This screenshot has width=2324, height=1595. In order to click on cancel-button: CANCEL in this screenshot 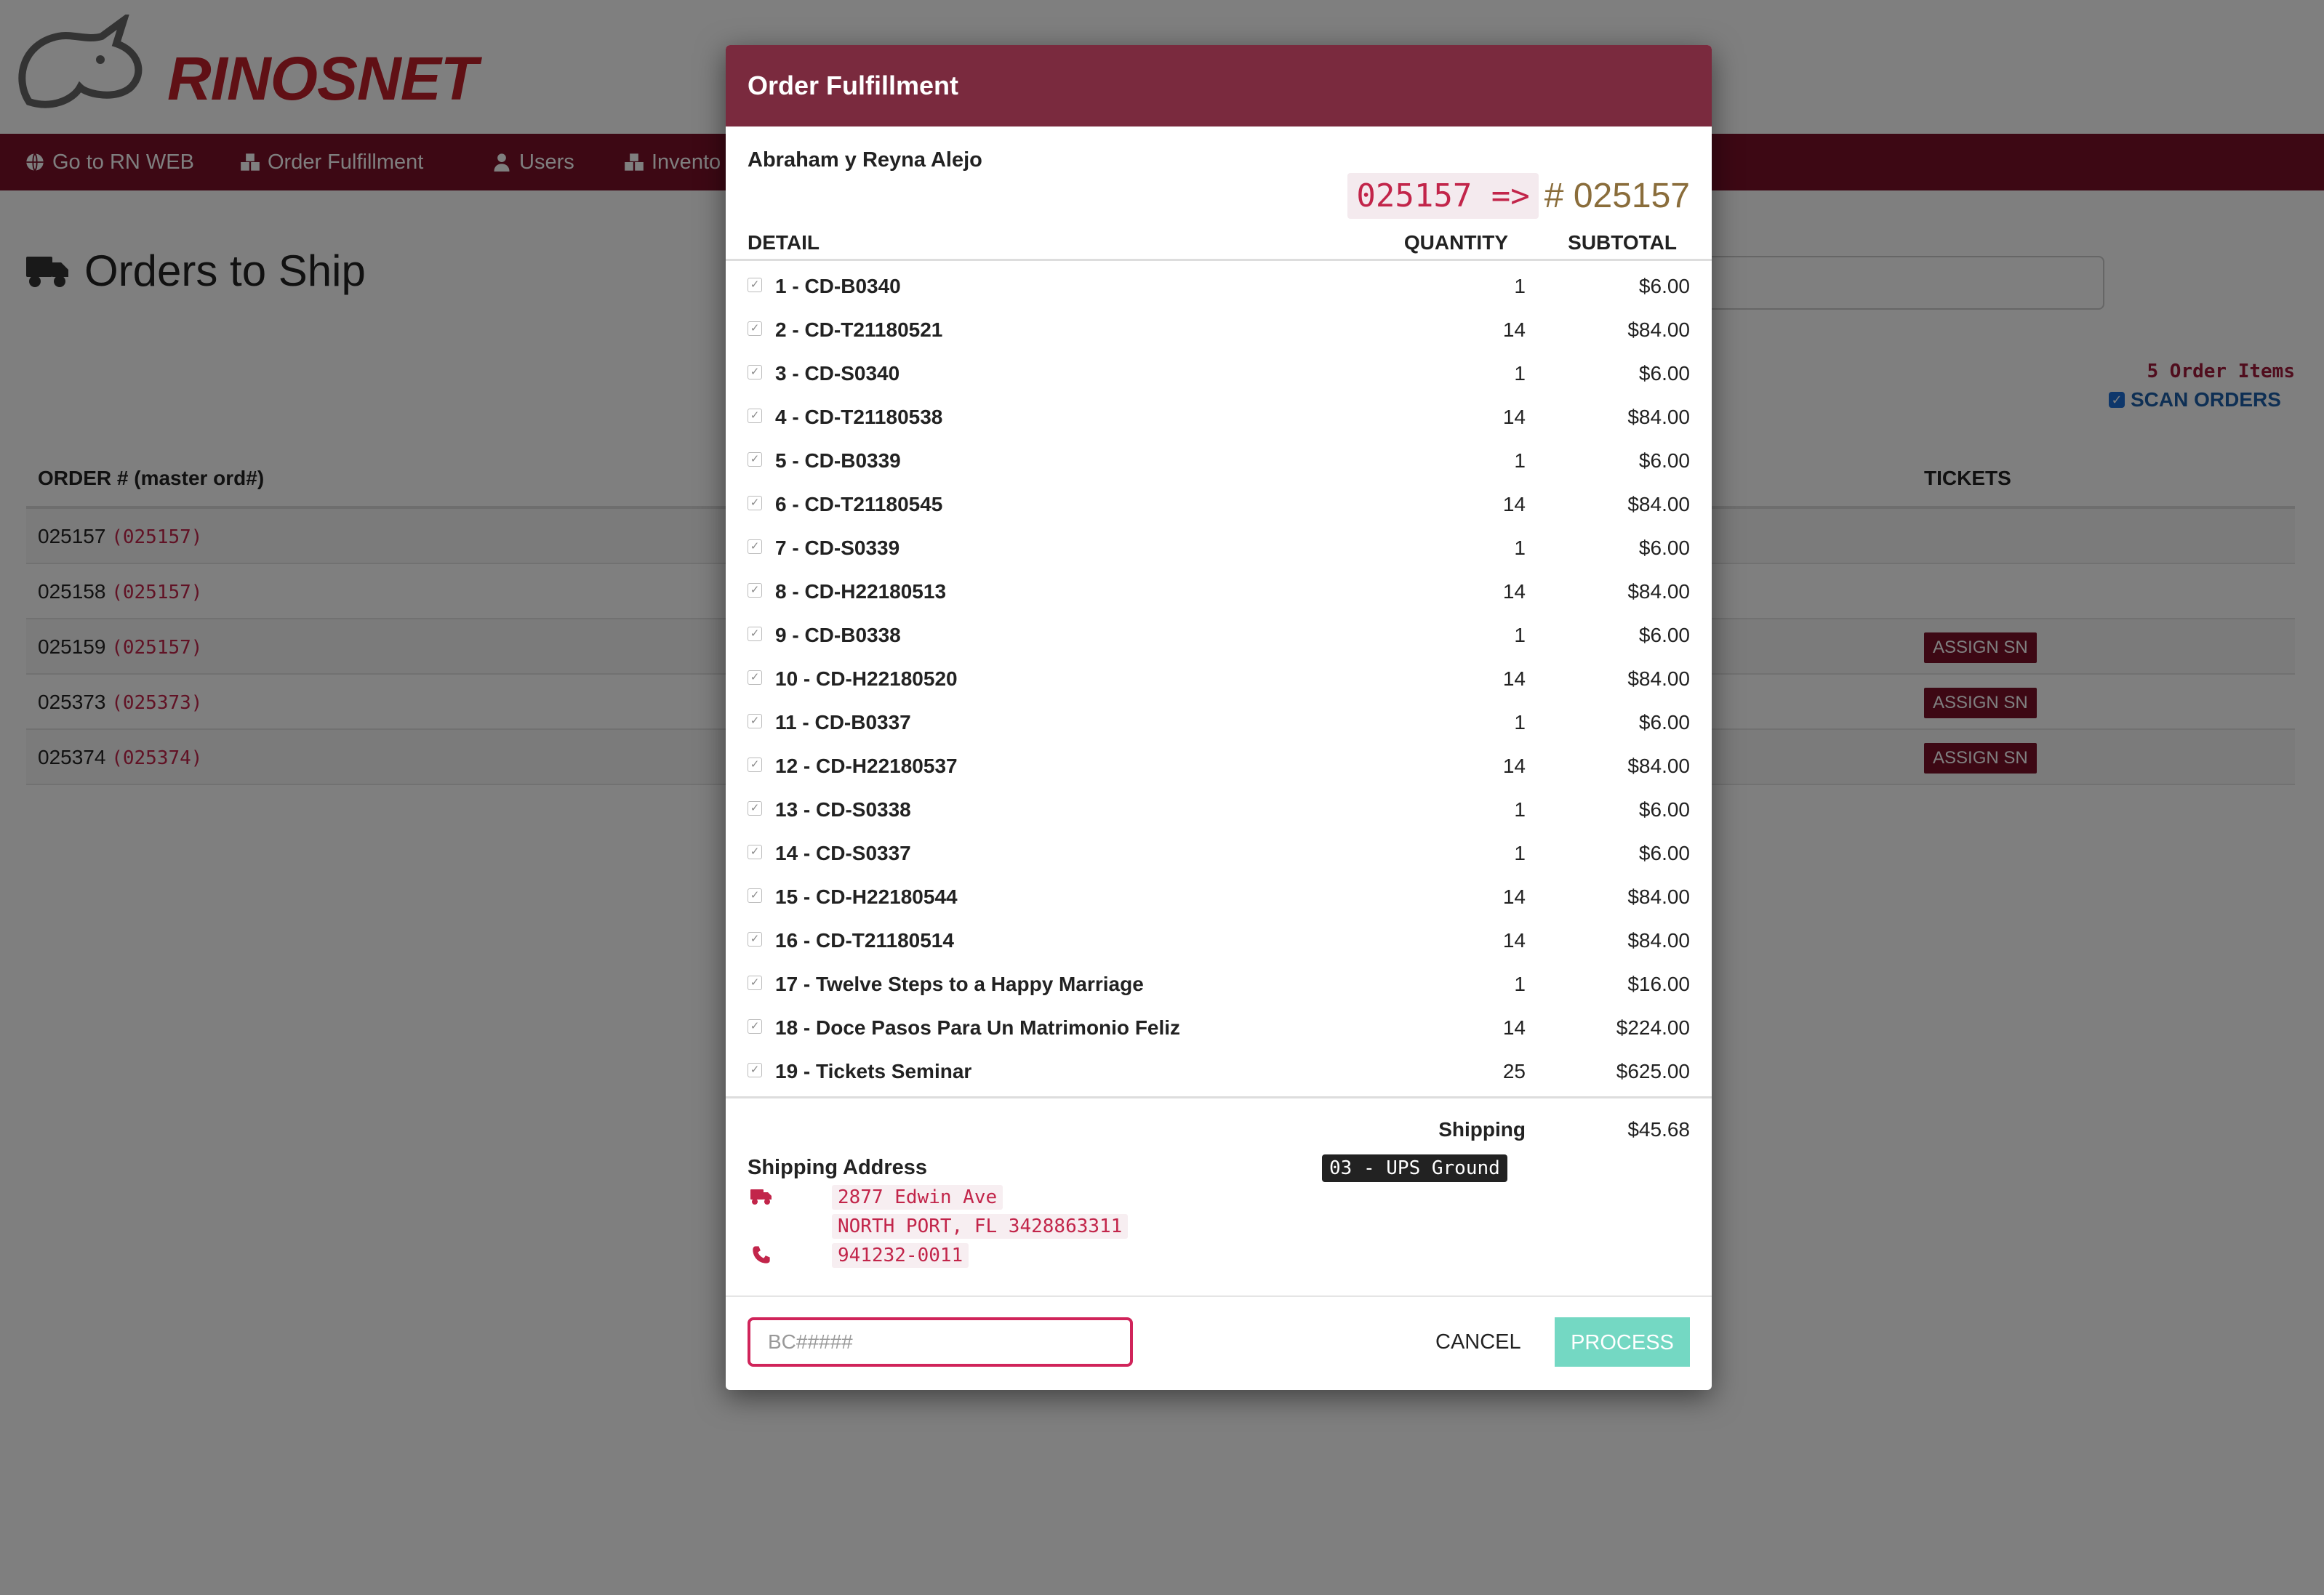, I will do `click(1478, 1342)`.